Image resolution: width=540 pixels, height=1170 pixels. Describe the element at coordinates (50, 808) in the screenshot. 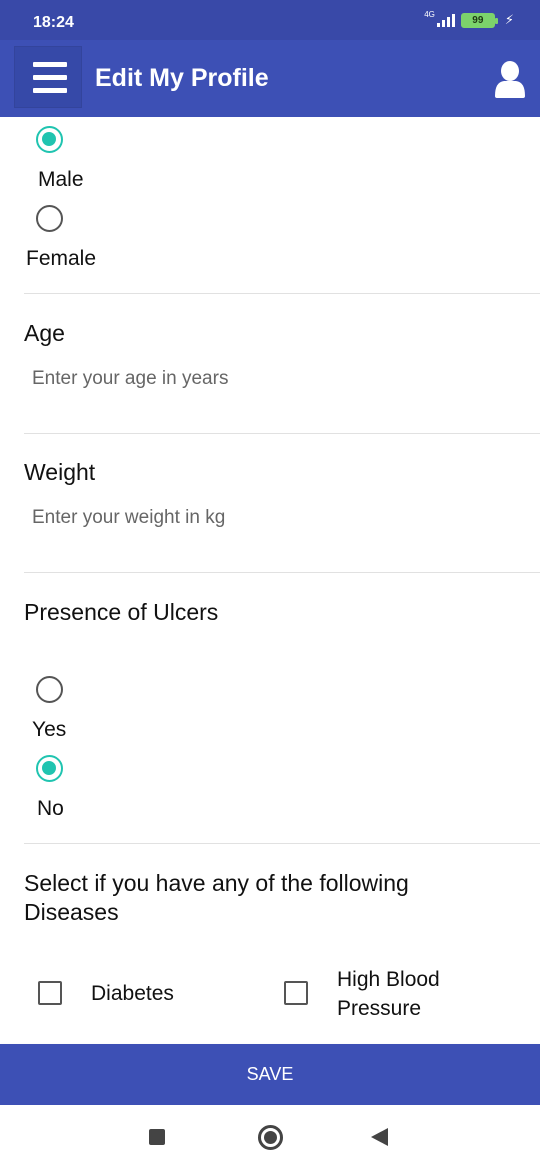

I see `ulcers-no-label: No` at that location.